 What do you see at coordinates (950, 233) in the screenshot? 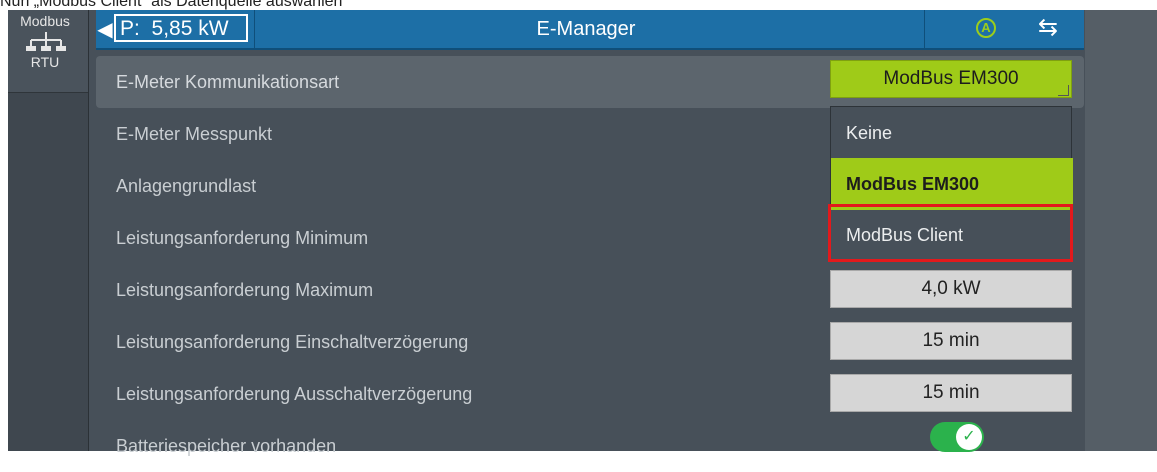
I see `annotation-highlight-box` at bounding box center [950, 233].